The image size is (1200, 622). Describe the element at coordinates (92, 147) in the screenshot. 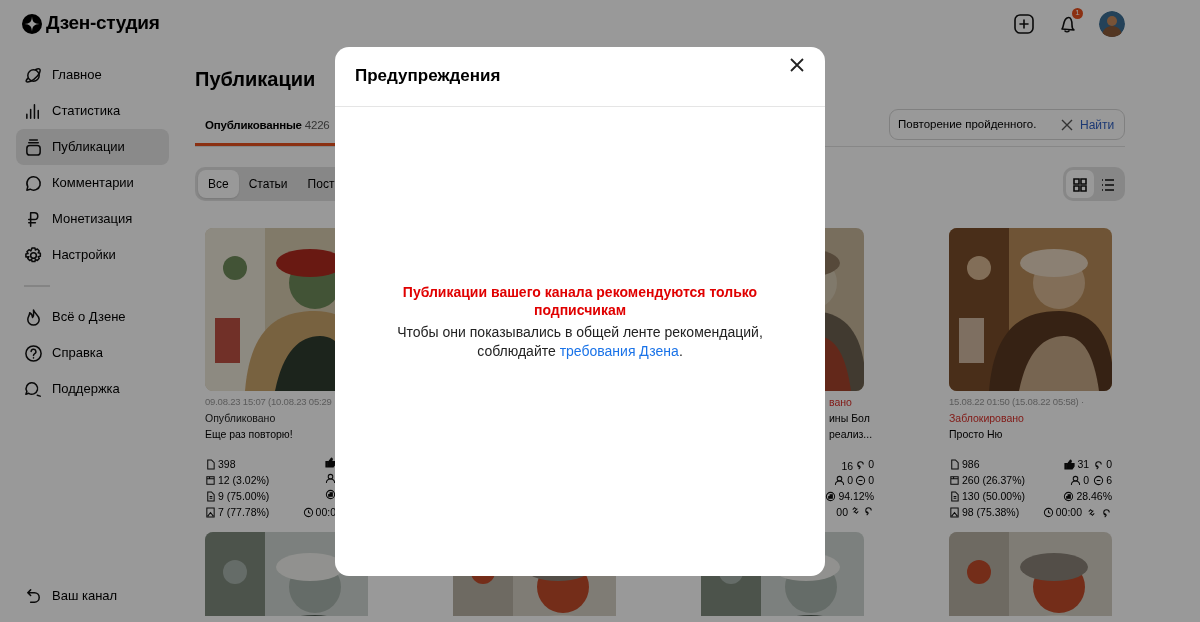

I see `sidebar-item: Публикации` at that location.